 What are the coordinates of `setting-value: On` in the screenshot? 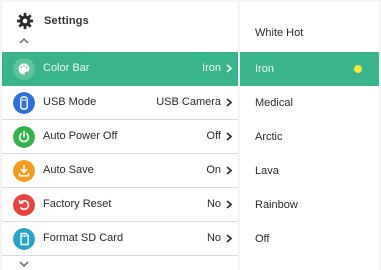 It's located at (213, 170).